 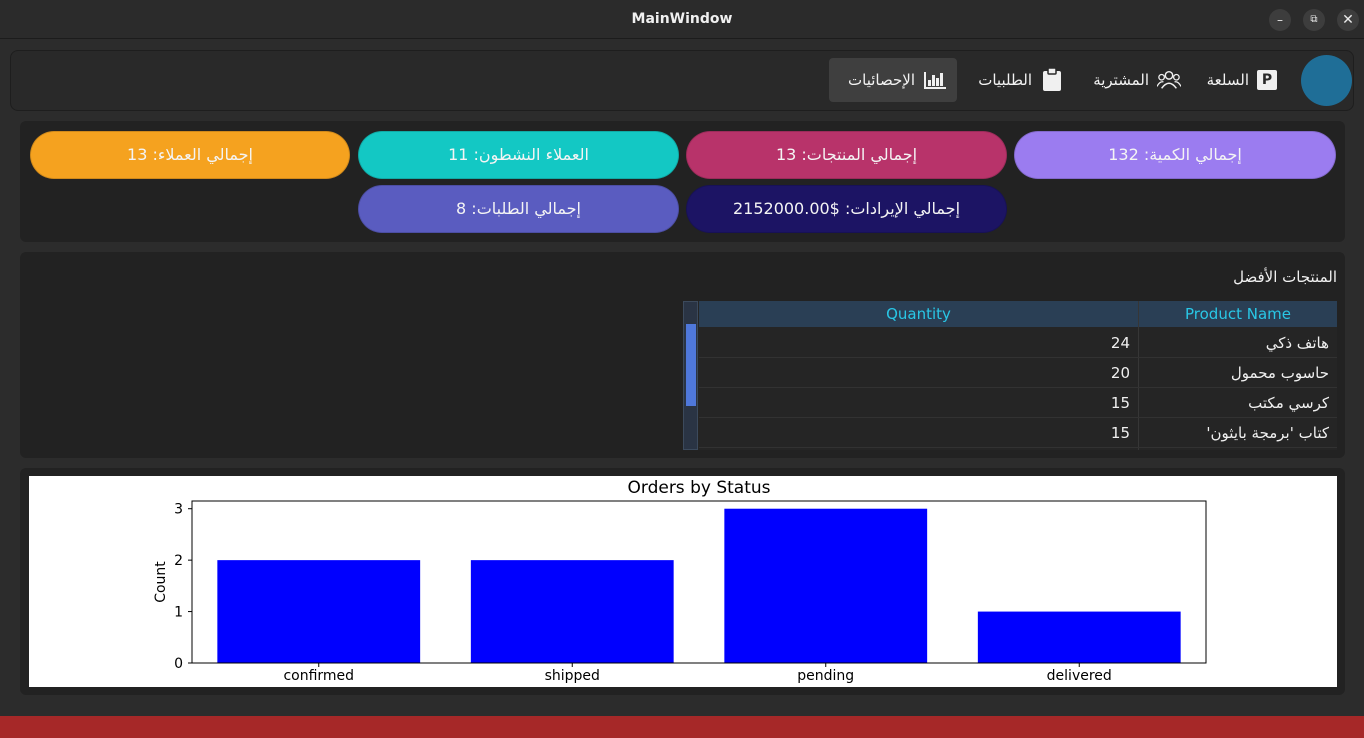 What do you see at coordinates (918, 314) in the screenshot?
I see `header-quantity: Quantity` at bounding box center [918, 314].